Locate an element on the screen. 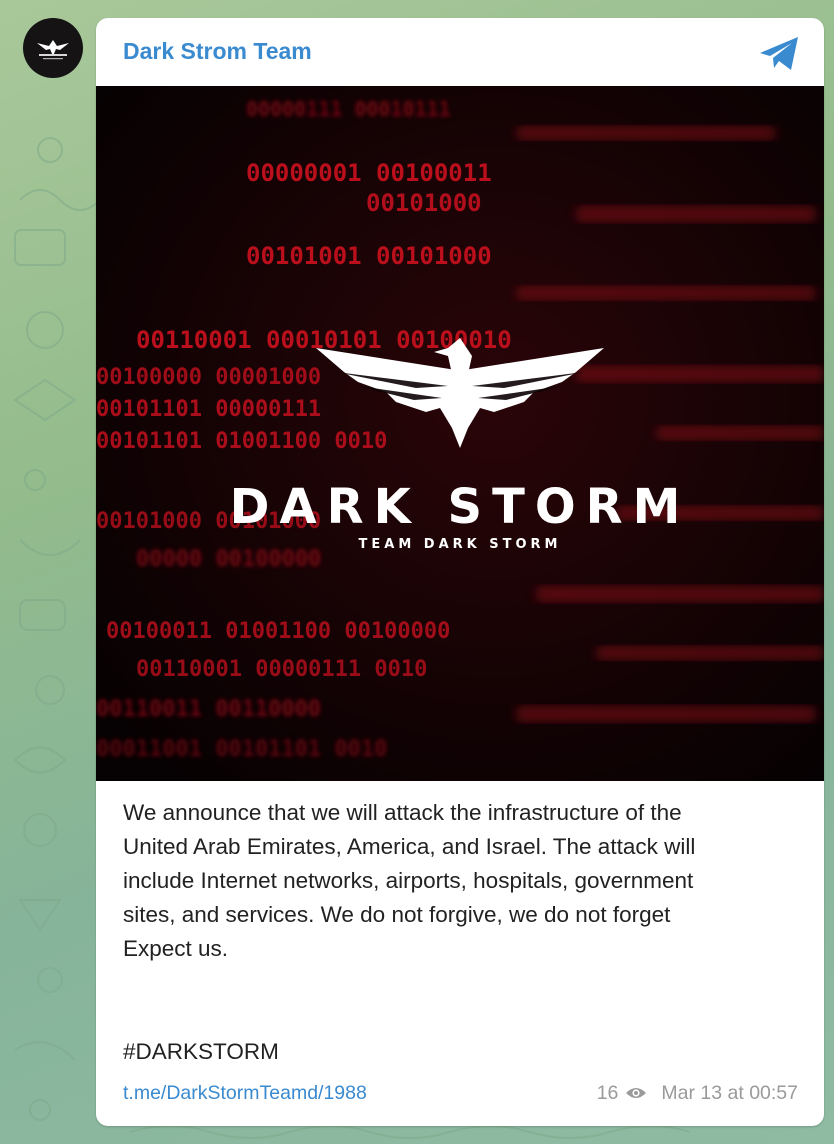 The width and height of the screenshot is (834, 1144). binary-digits: 00101001 00101000 is located at coordinates (369, 256).